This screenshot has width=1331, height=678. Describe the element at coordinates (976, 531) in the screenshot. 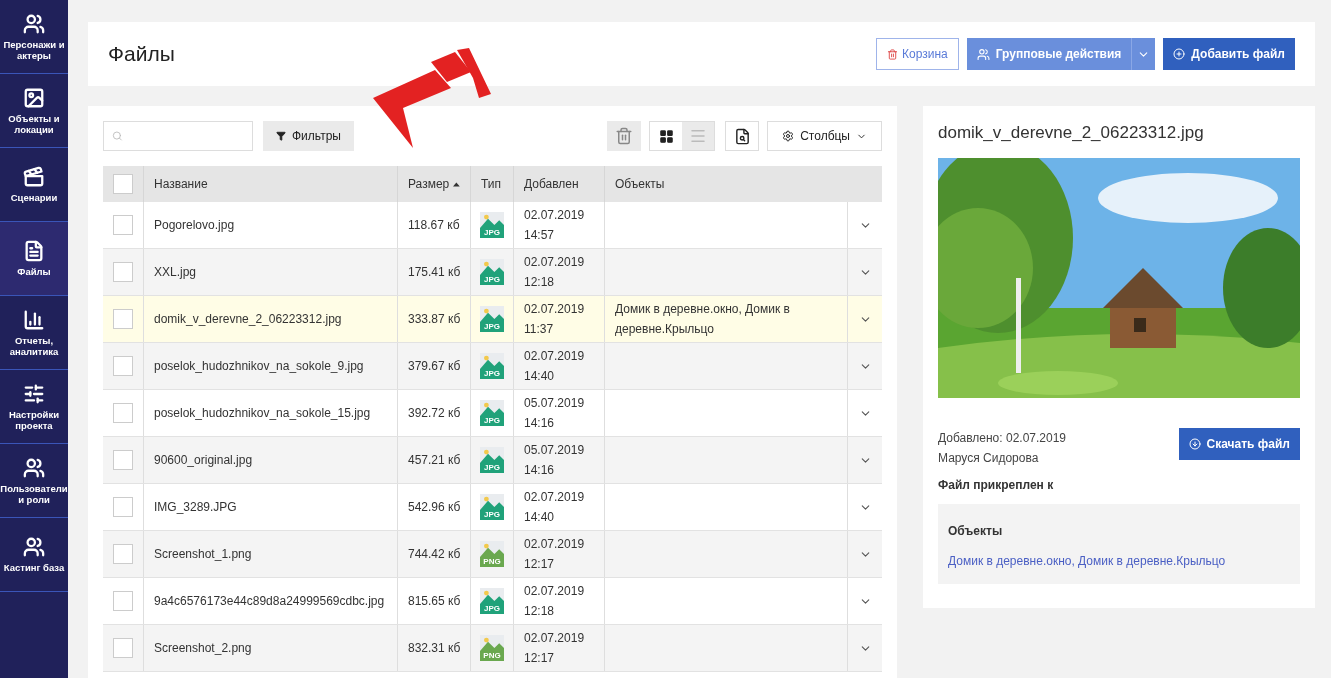

I see `objects-heading: Объекты` at that location.